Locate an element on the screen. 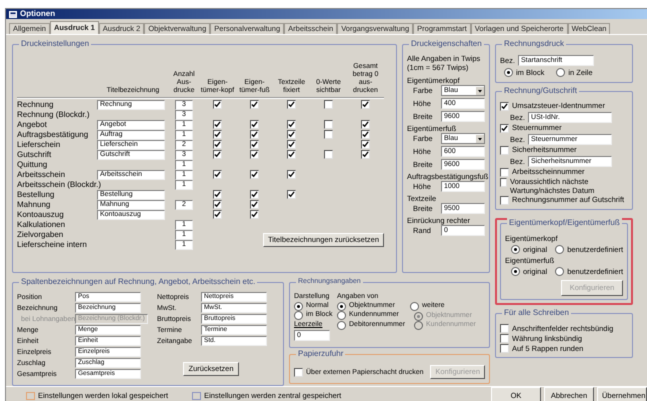  row-label: Auftragsbestätigung is located at coordinates (53, 135).